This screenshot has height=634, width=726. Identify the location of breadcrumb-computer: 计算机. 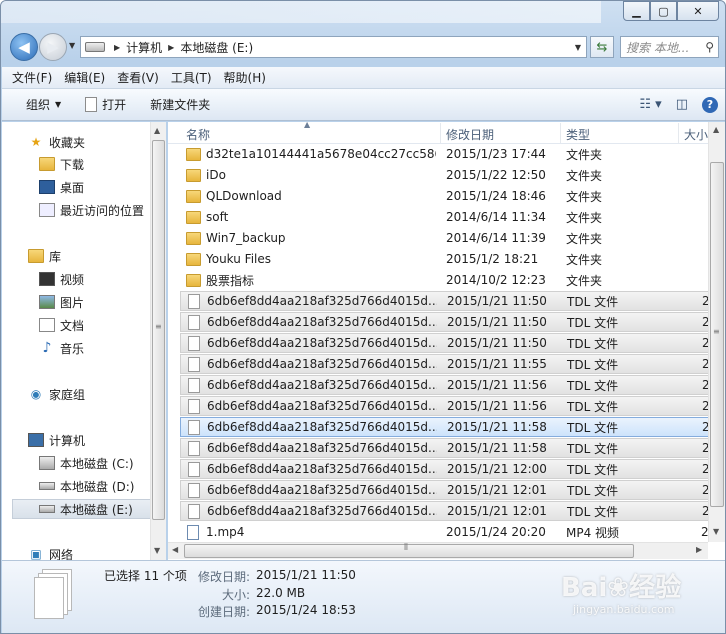
(144, 47).